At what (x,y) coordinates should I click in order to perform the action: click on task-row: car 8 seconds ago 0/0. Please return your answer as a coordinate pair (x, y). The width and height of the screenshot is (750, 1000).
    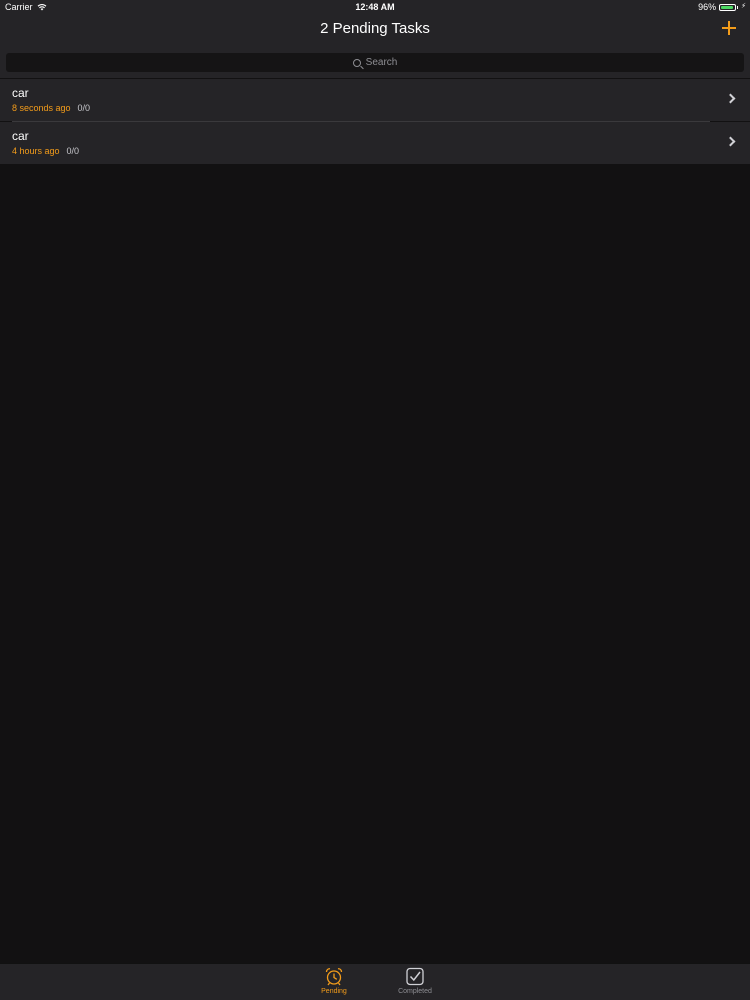
    Looking at the image, I should click on (375, 100).